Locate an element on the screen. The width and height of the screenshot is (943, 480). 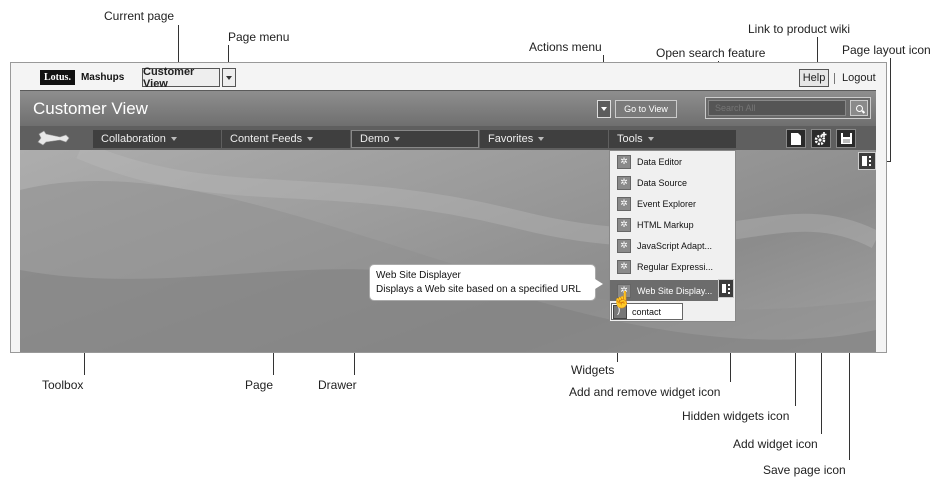
drawer-tab-tools: Tools is located at coordinates (672, 139).